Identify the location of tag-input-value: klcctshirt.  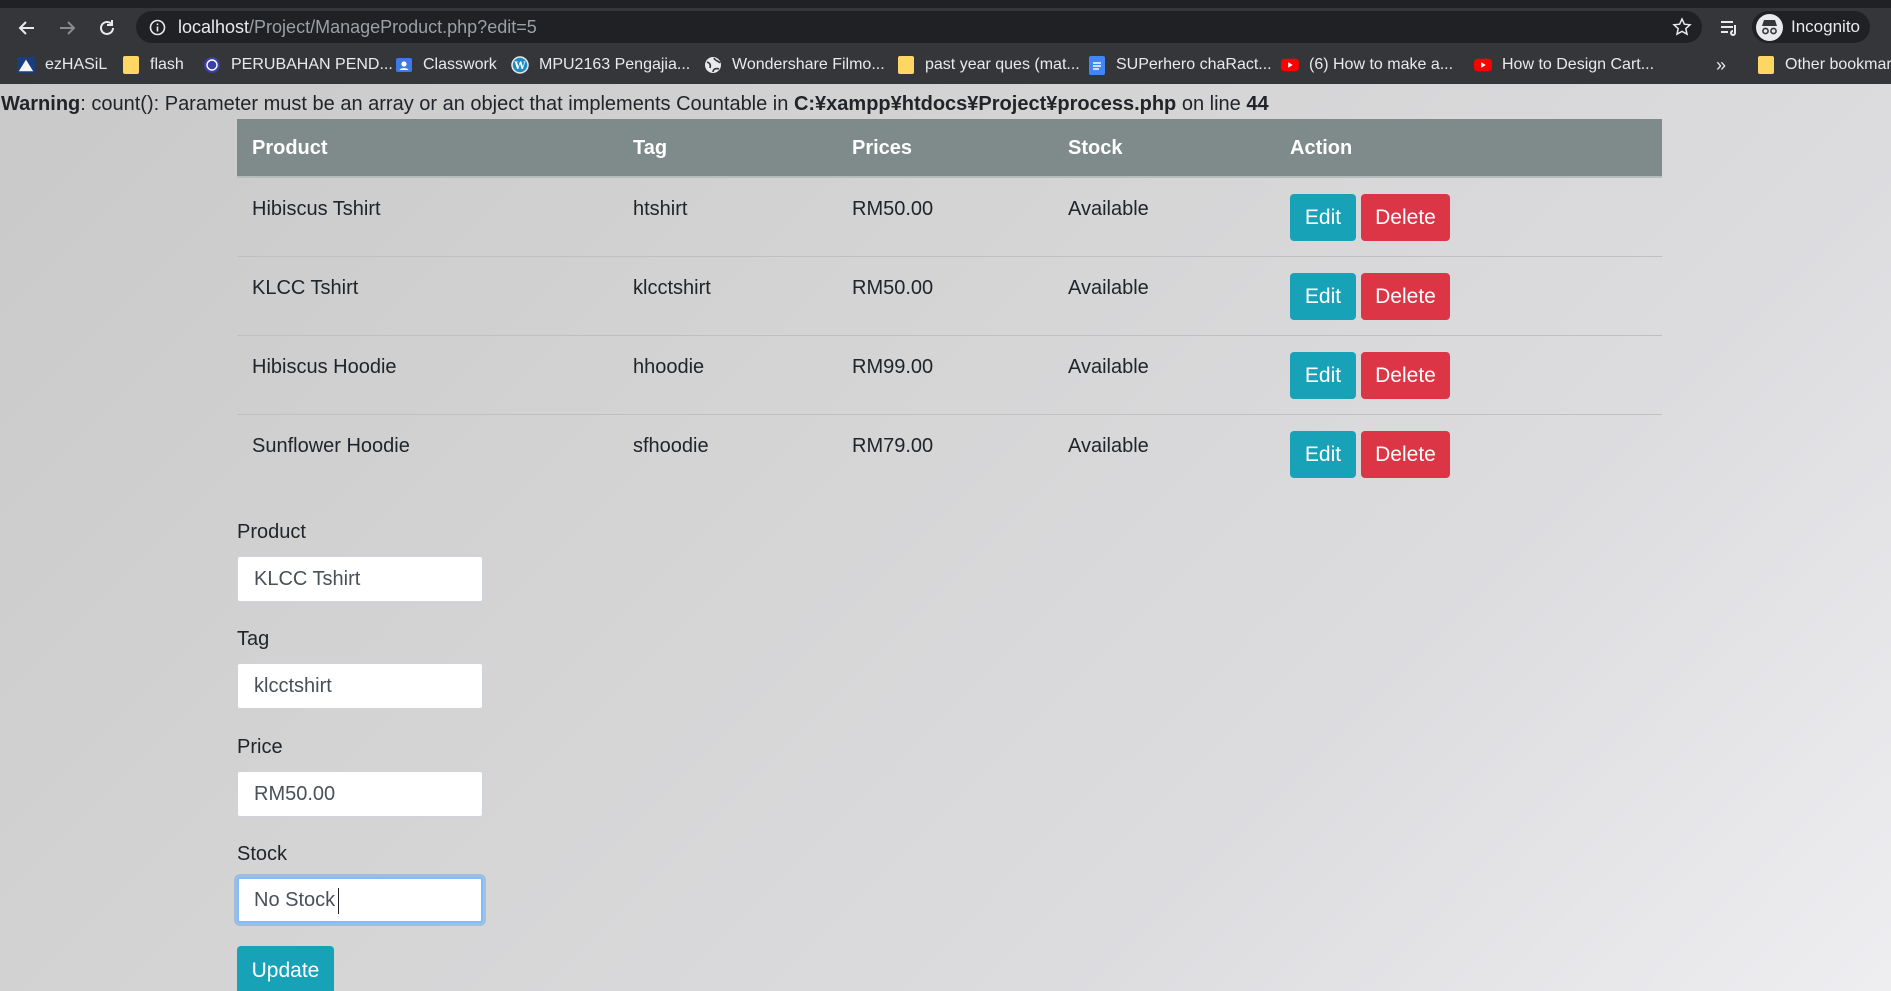
(293, 686).